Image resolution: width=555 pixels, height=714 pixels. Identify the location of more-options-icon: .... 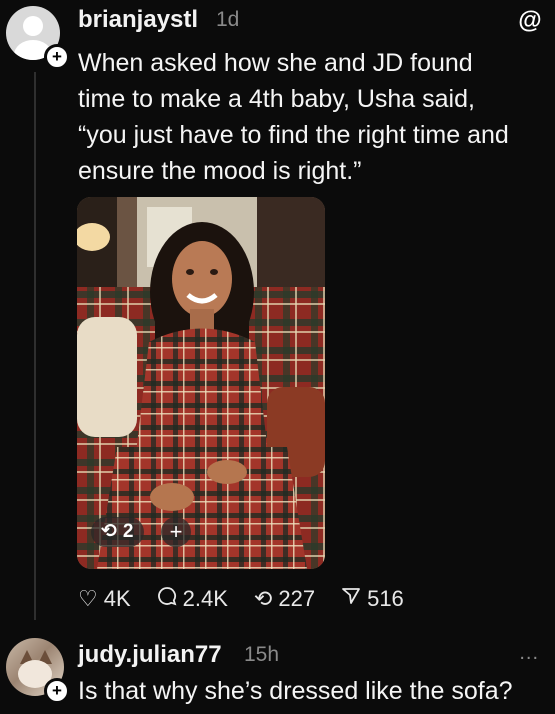
(529, 653).